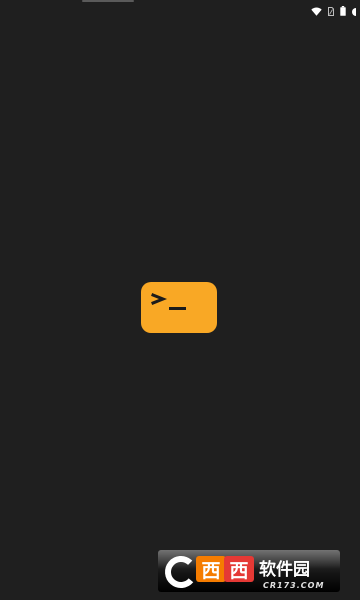 This screenshot has height=600, width=360. I want to click on sim-card-icon, so click(331, 10).